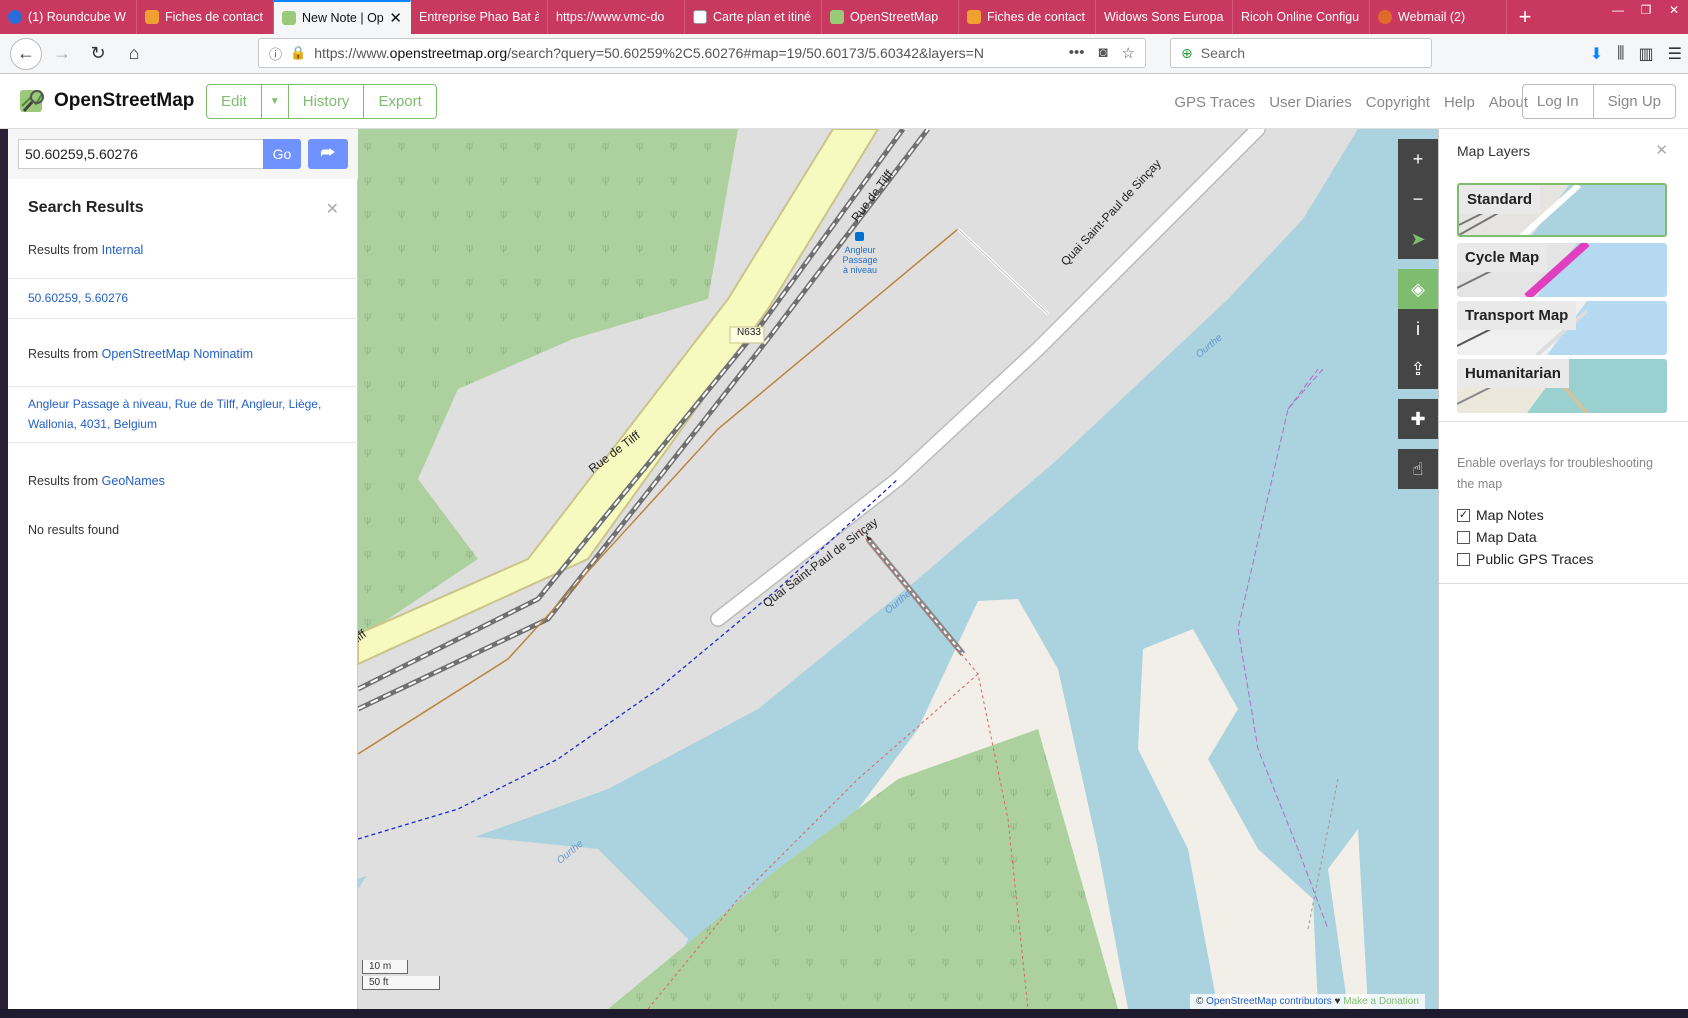  What do you see at coordinates (183, 299) in the screenshot?
I see `search-result-item: 50.60259, 5.60276` at bounding box center [183, 299].